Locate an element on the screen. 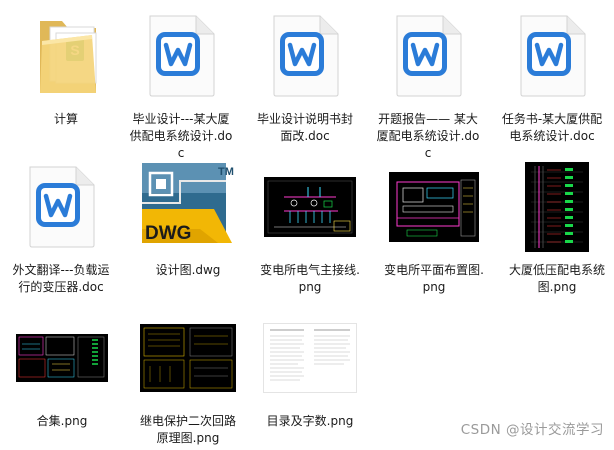  file-name: 变电所电气主接线.png is located at coordinates (310, 278).